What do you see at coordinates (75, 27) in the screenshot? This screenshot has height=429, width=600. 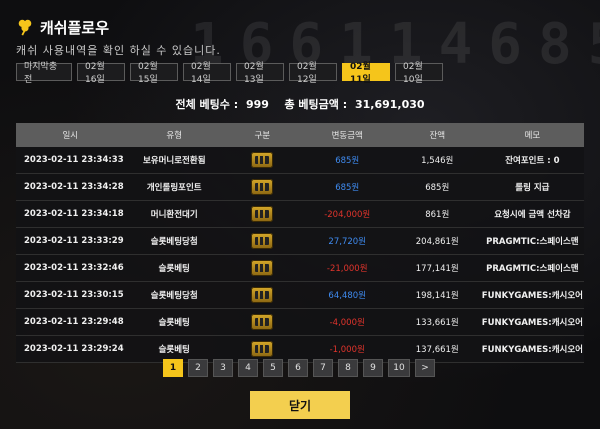 I see `page-title: 캐쉬플로우` at bounding box center [75, 27].